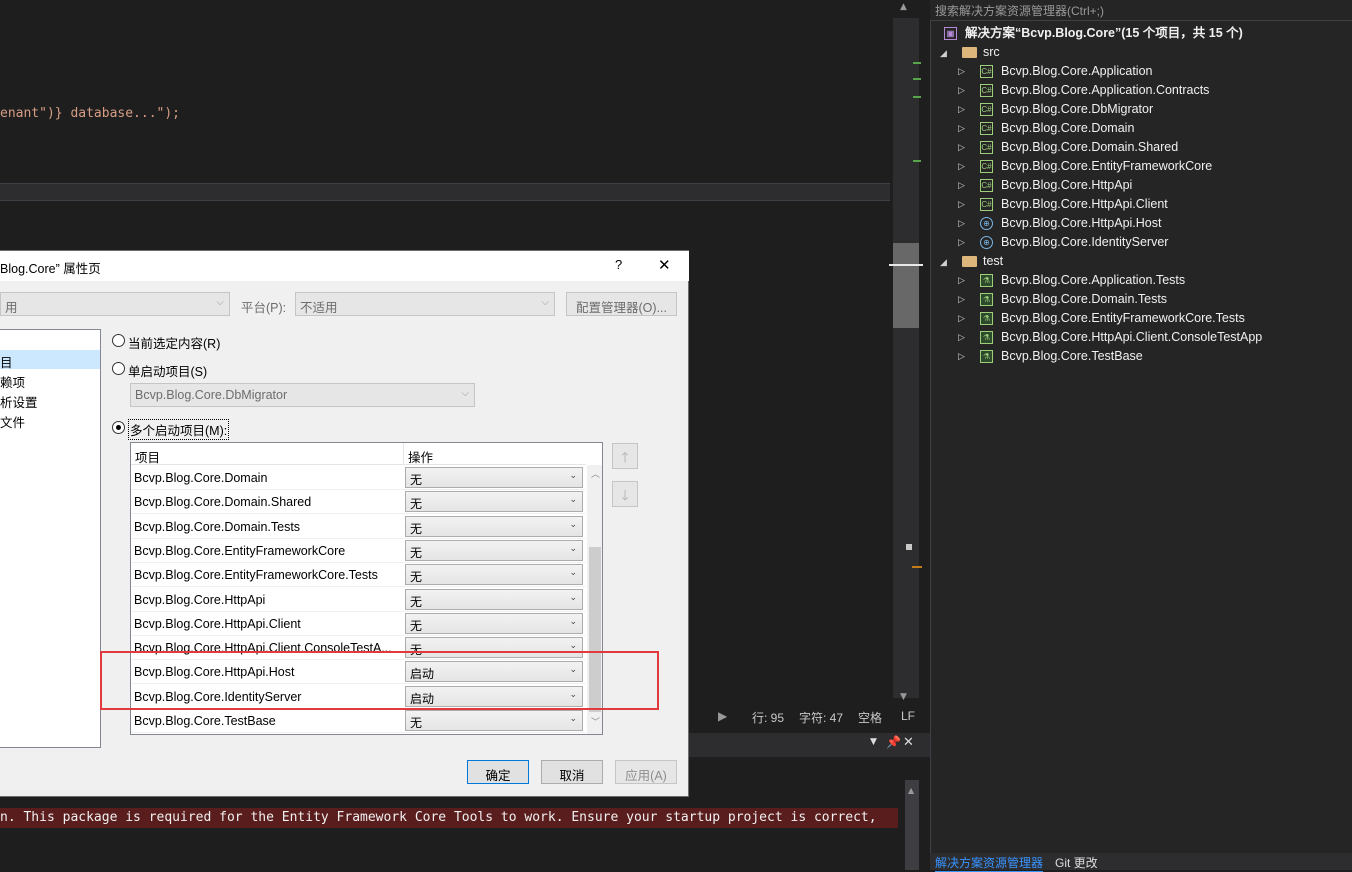 The image size is (1352, 872). Describe the element at coordinates (223, 502) in the screenshot. I see `project-name: Bcvp.Blog.Core.Domain.Shared` at that location.